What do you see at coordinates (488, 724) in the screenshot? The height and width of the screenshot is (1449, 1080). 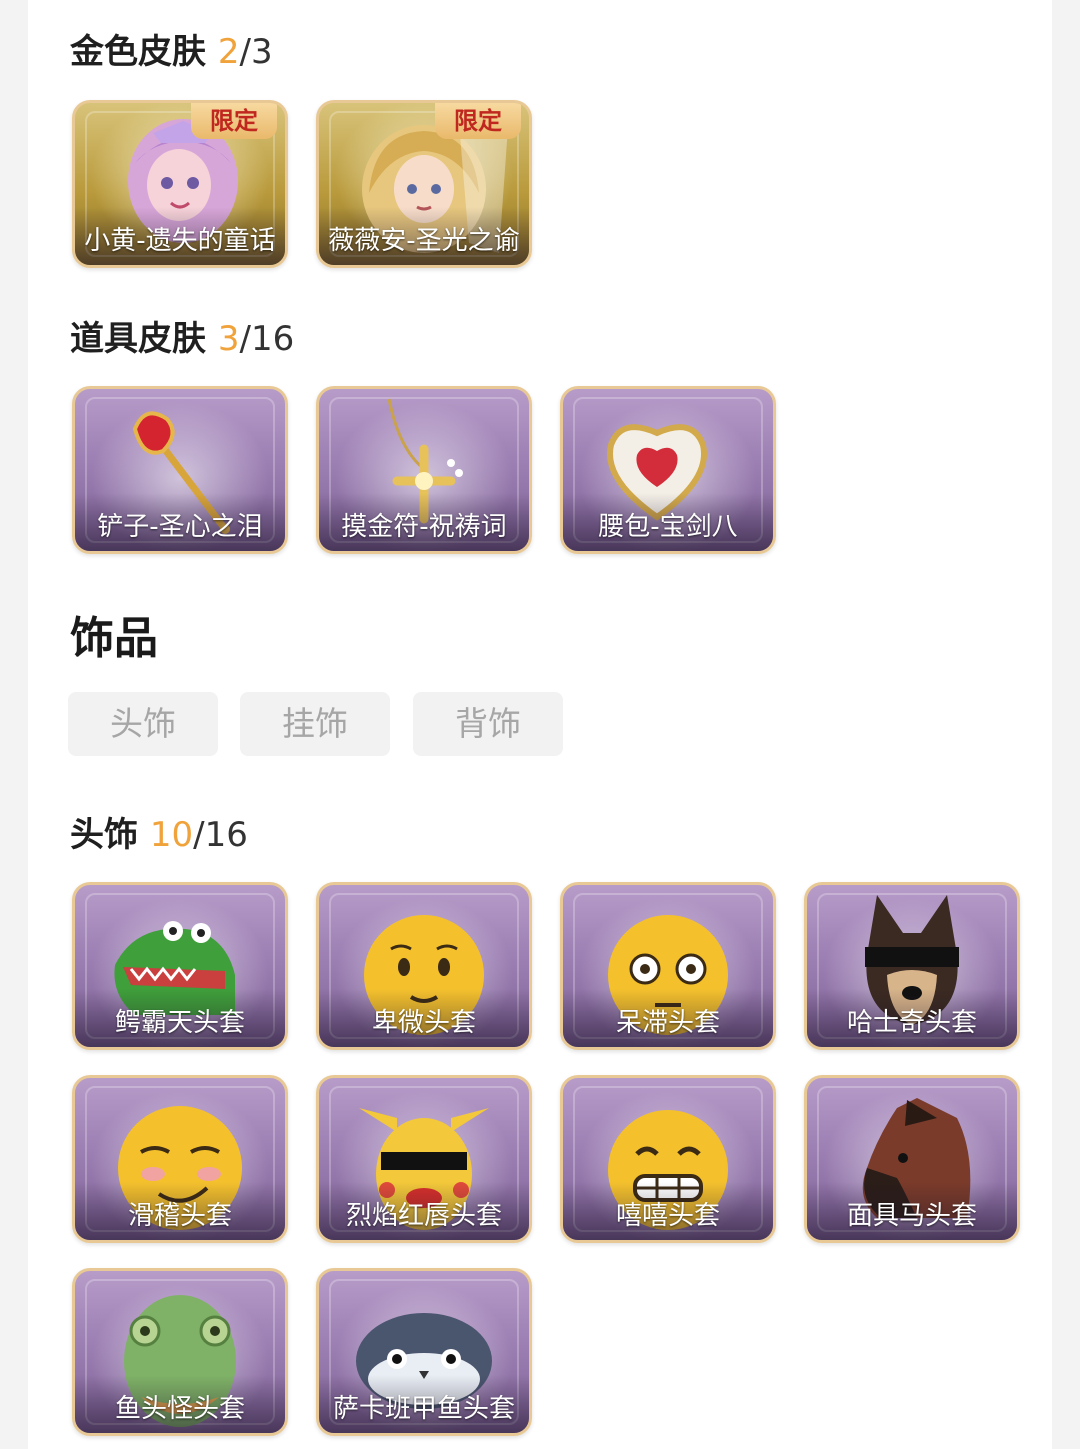 I see `tab-backwear: 背饰` at bounding box center [488, 724].